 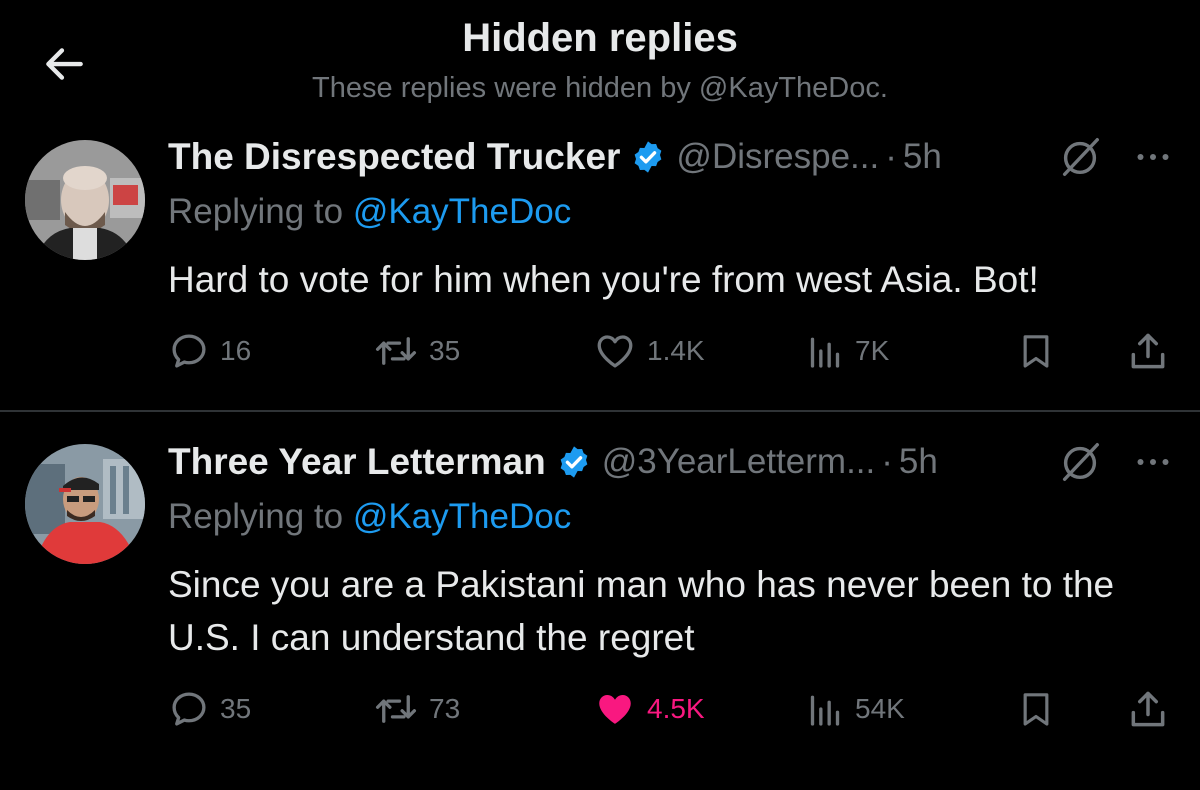 I want to click on views-button: 54K, so click(x=855, y=709).